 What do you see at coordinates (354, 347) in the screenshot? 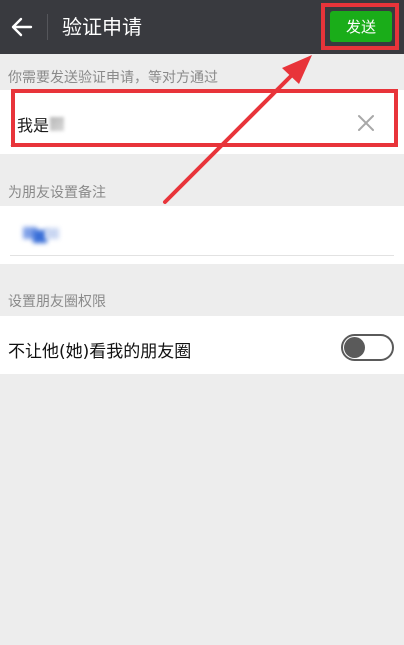
I see `toggle-knob` at bounding box center [354, 347].